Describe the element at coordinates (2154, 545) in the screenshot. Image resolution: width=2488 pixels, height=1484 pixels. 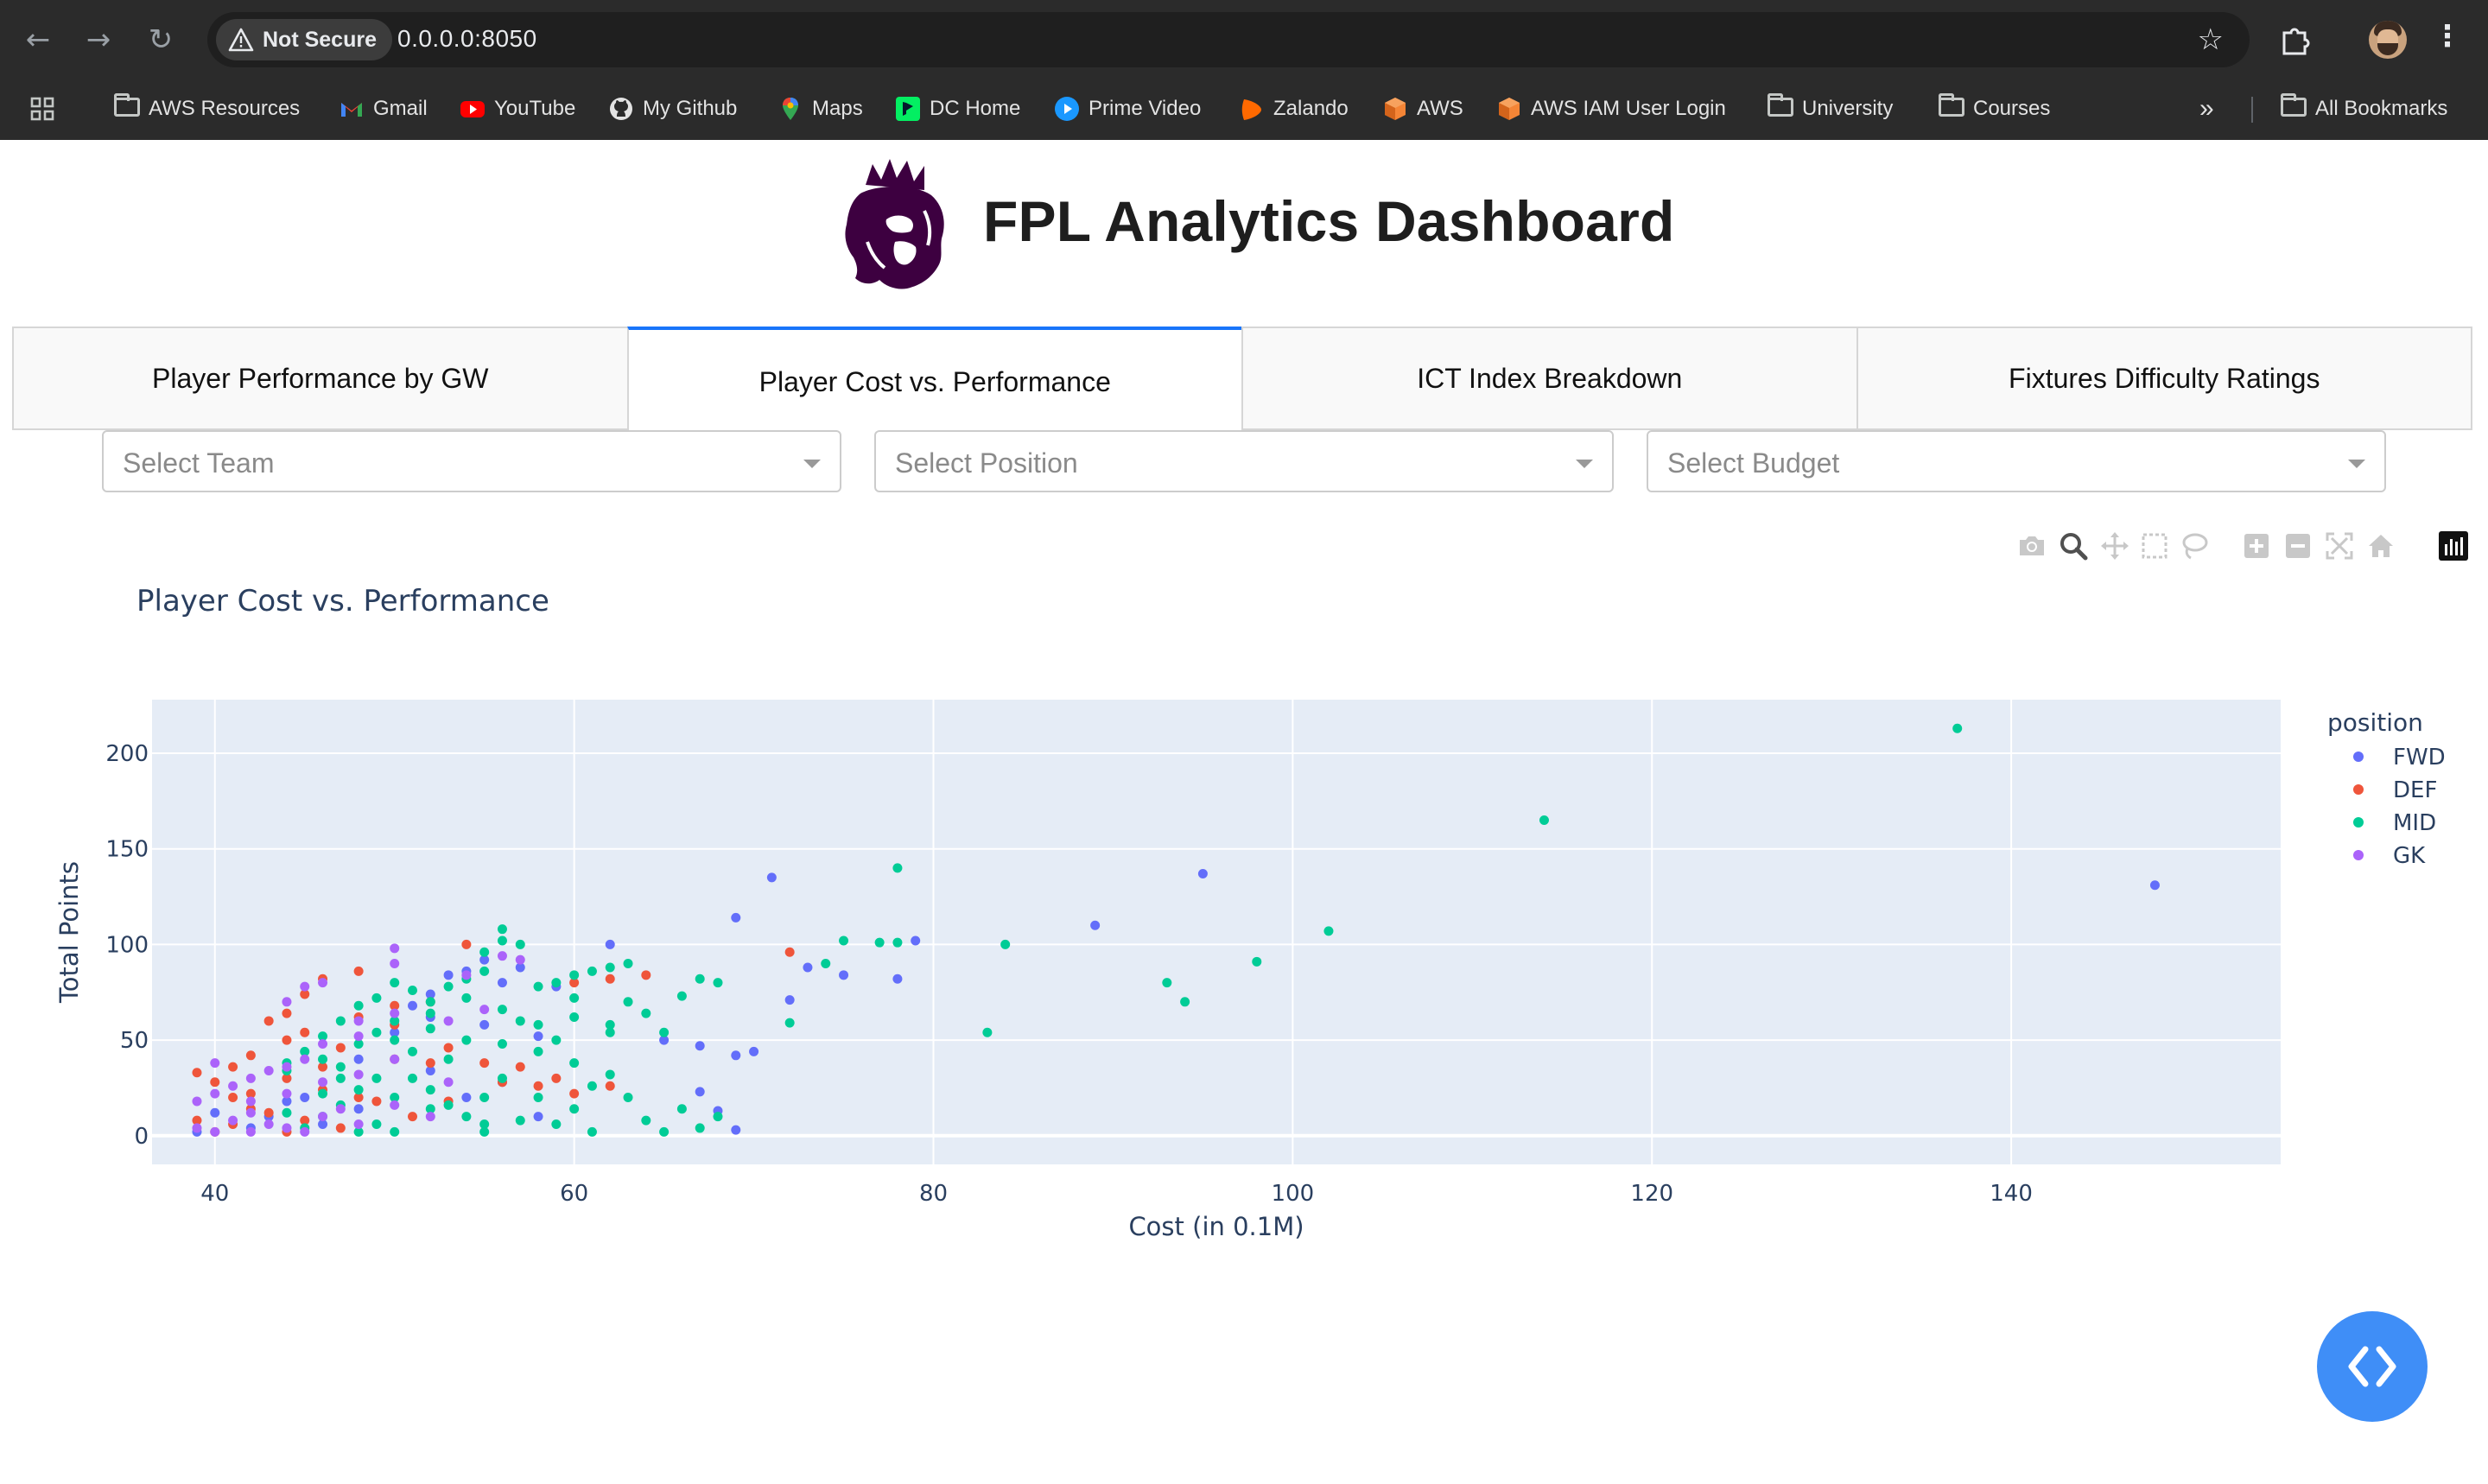
I see `box-select-icon` at that location.